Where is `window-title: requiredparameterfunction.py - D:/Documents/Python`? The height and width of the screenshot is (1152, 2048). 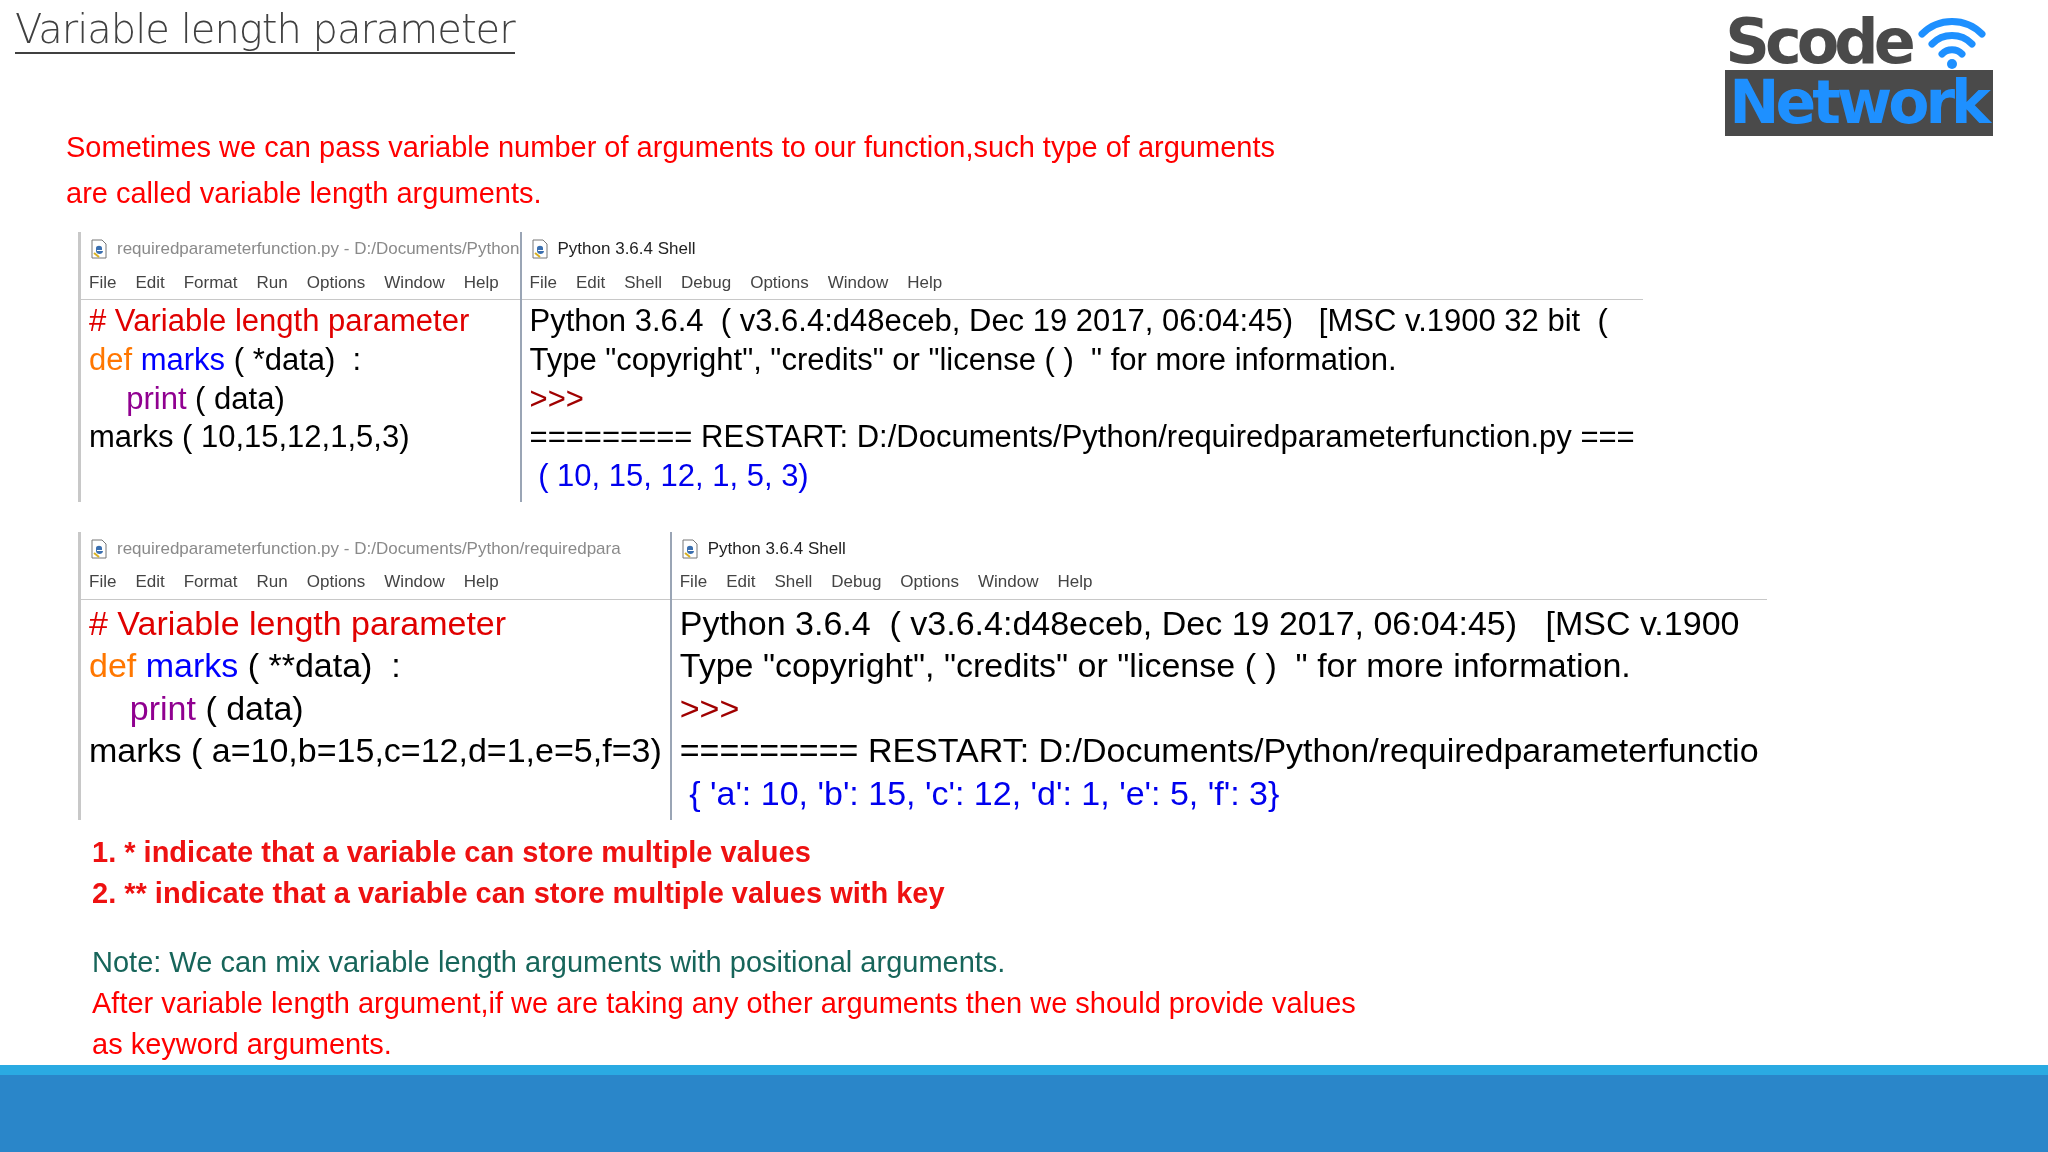 window-title: requiredparameterfunction.py - D:/Documents/Python is located at coordinates (318, 249).